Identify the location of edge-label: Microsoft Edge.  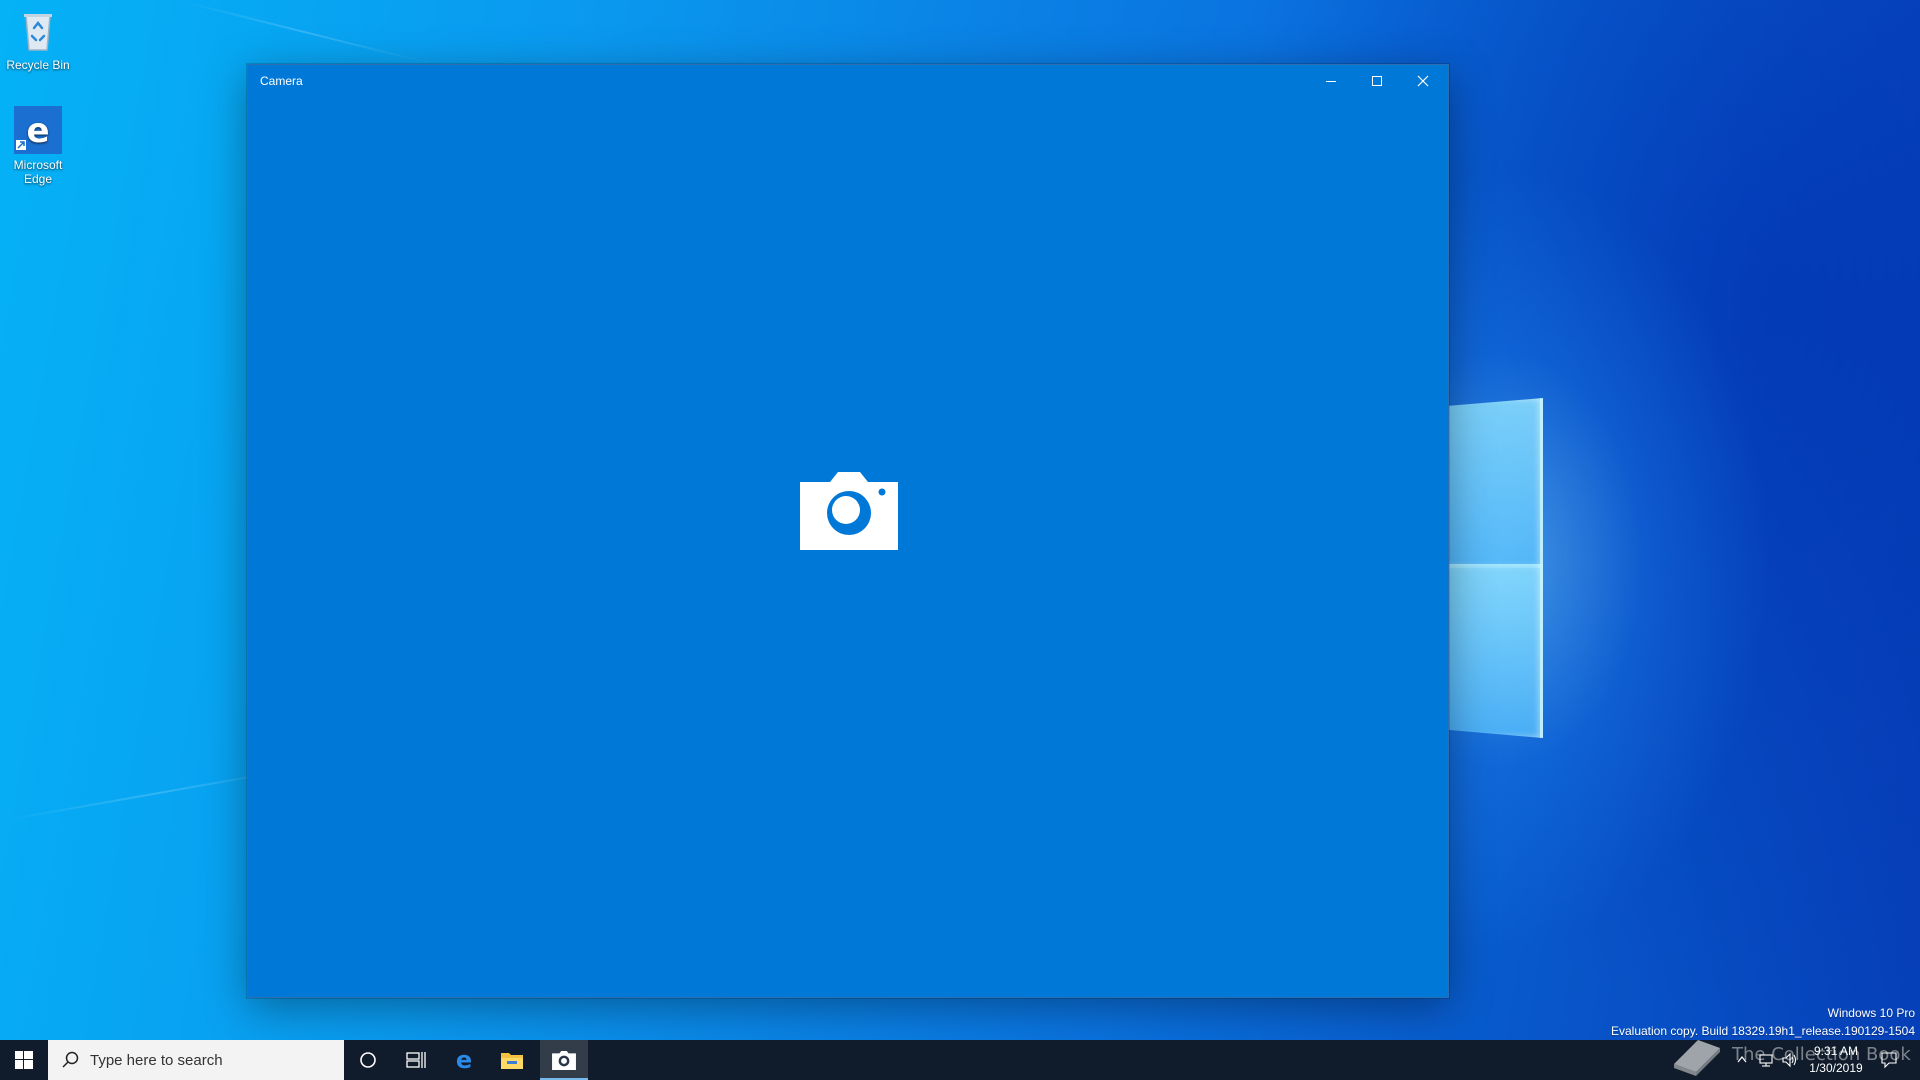
(38, 172).